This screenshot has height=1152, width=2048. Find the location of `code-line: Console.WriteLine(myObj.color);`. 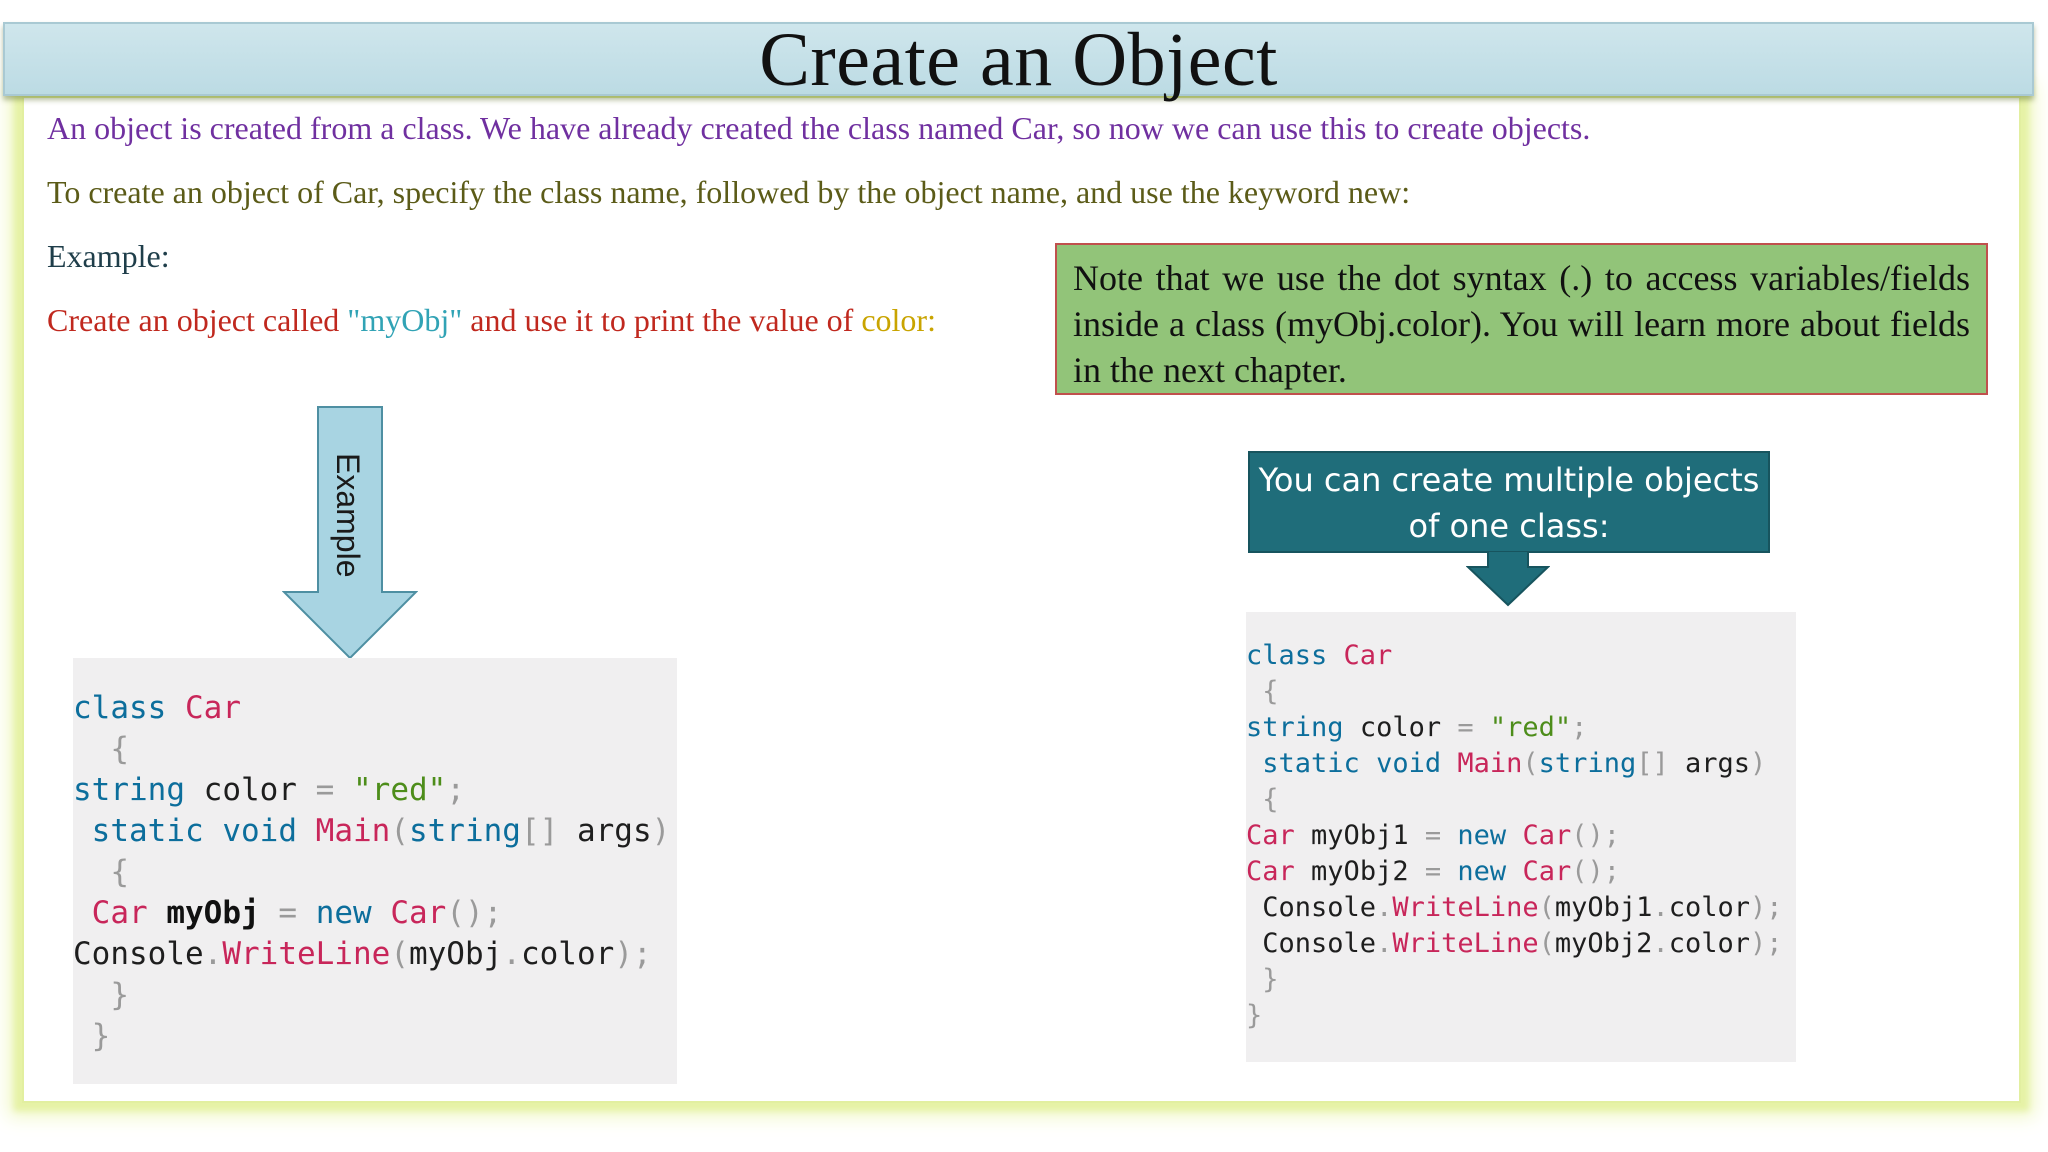

code-line: Console.WriteLine(myObj.color); is located at coordinates (375, 954).